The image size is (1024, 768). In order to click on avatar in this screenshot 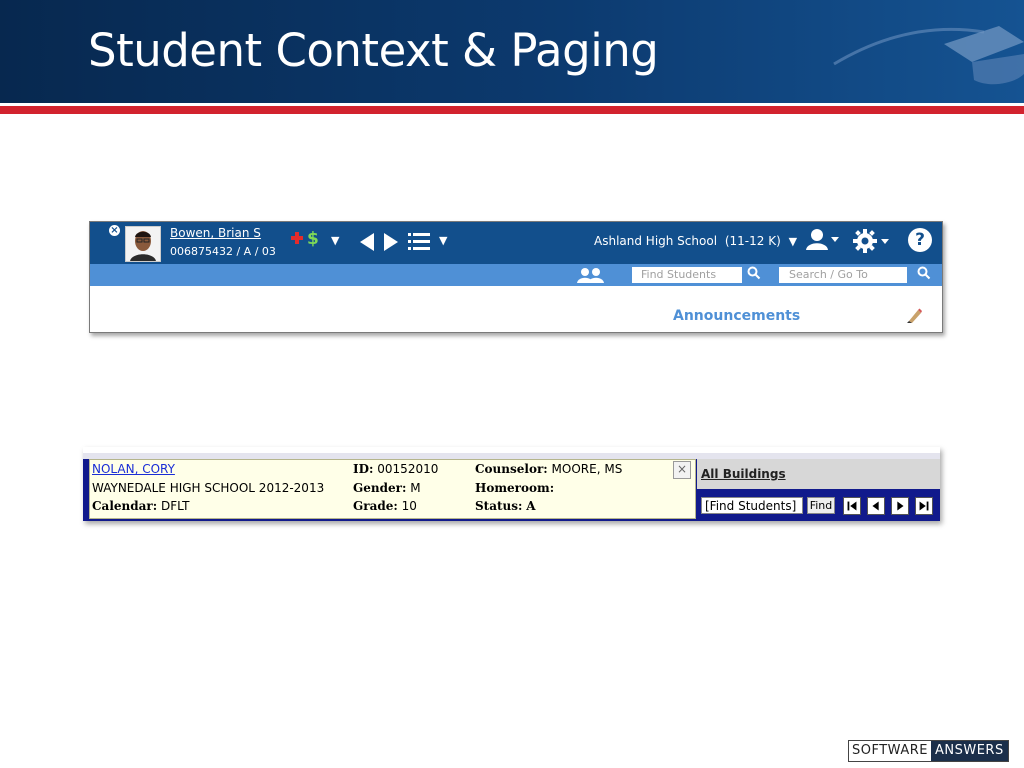, I will do `click(143, 244)`.